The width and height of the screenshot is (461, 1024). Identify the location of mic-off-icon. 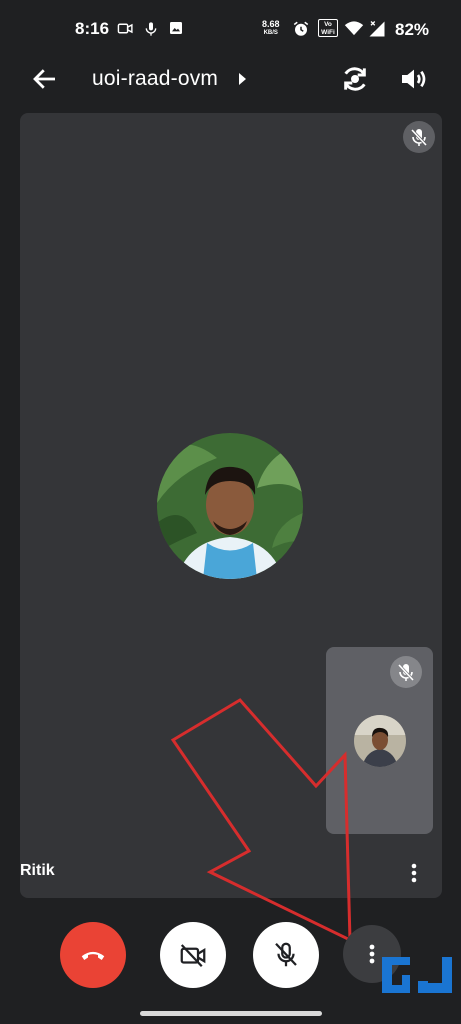
(286, 954).